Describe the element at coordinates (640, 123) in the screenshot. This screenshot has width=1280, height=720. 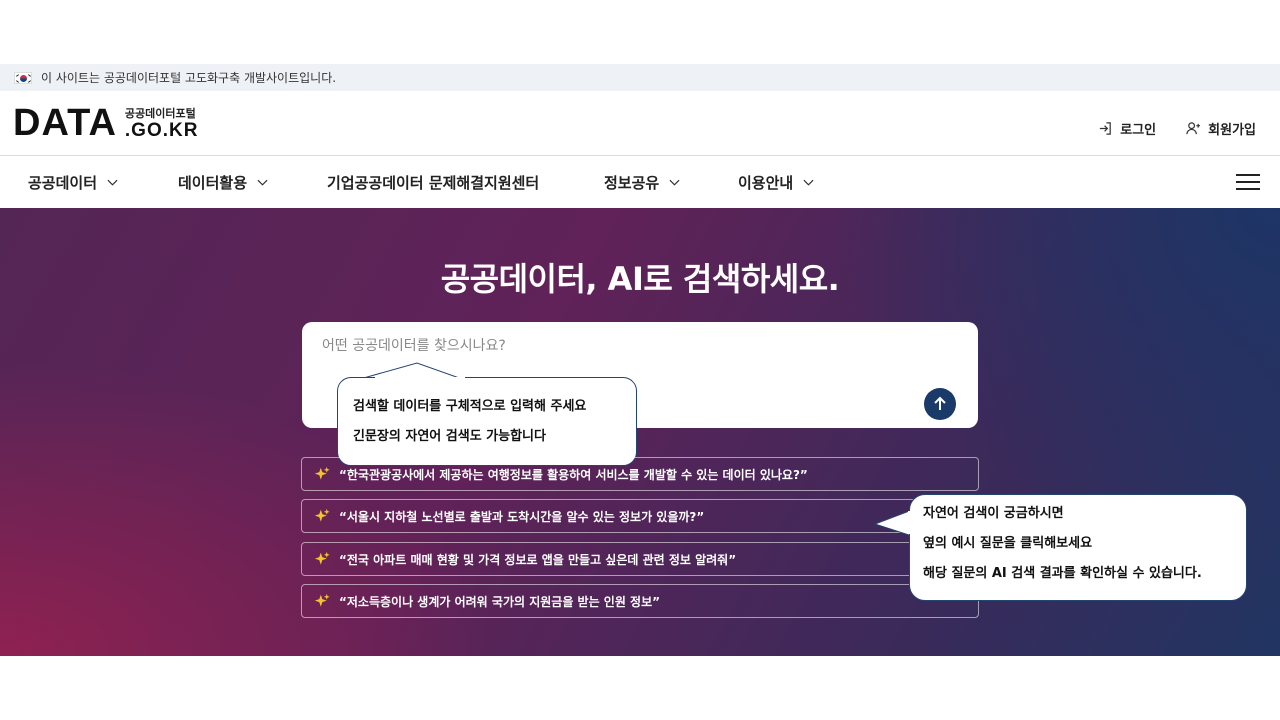
I see `site-header: DATA 공공데이터포털 .GO.KR 로그인 회원가입` at that location.